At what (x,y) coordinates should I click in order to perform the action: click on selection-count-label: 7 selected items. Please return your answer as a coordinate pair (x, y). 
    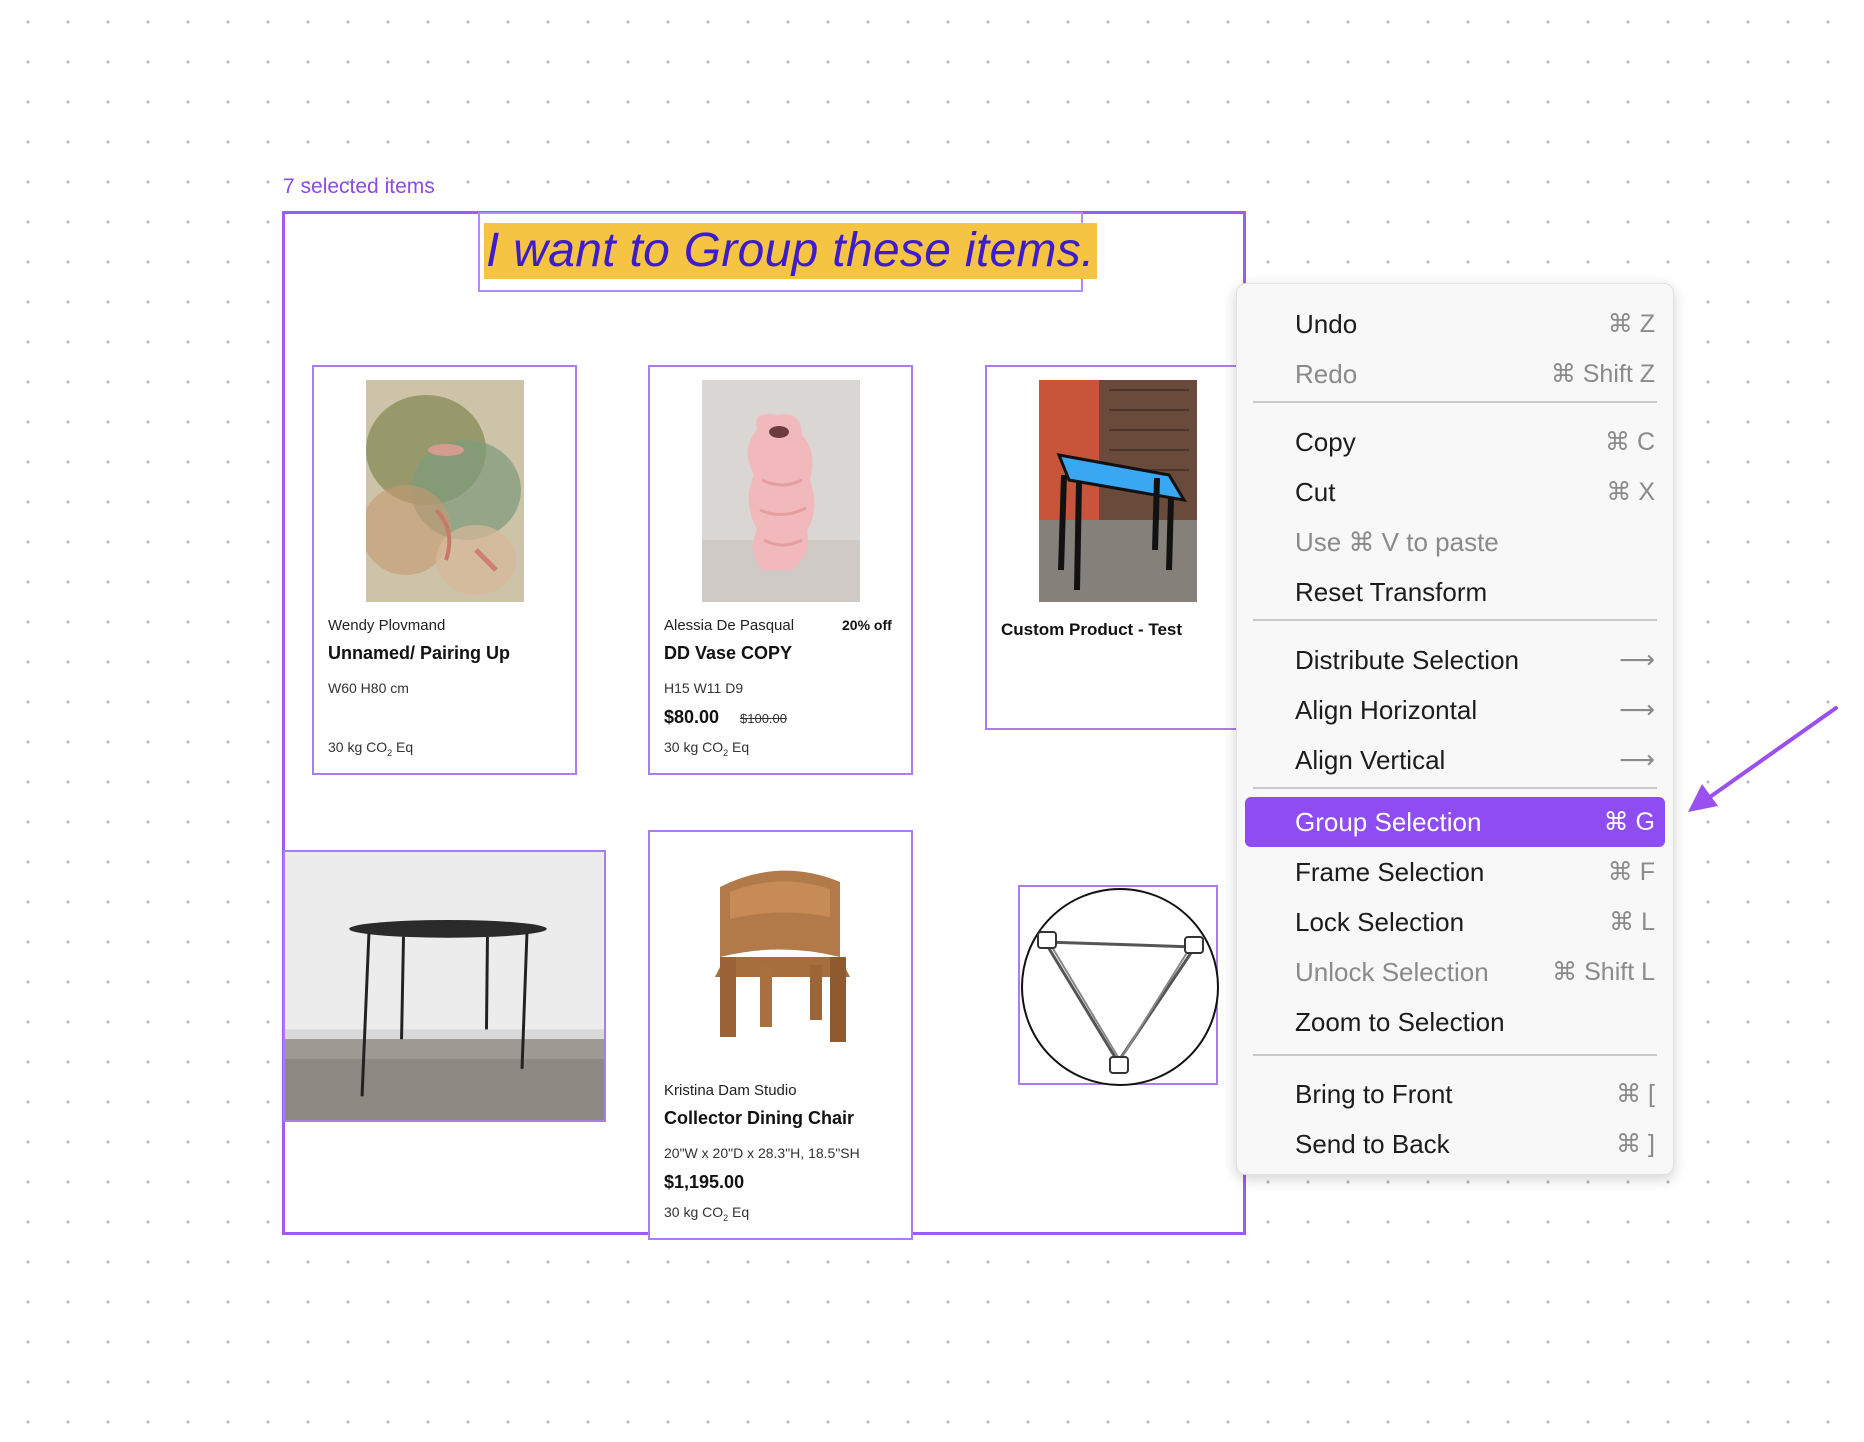
    Looking at the image, I should click on (359, 186).